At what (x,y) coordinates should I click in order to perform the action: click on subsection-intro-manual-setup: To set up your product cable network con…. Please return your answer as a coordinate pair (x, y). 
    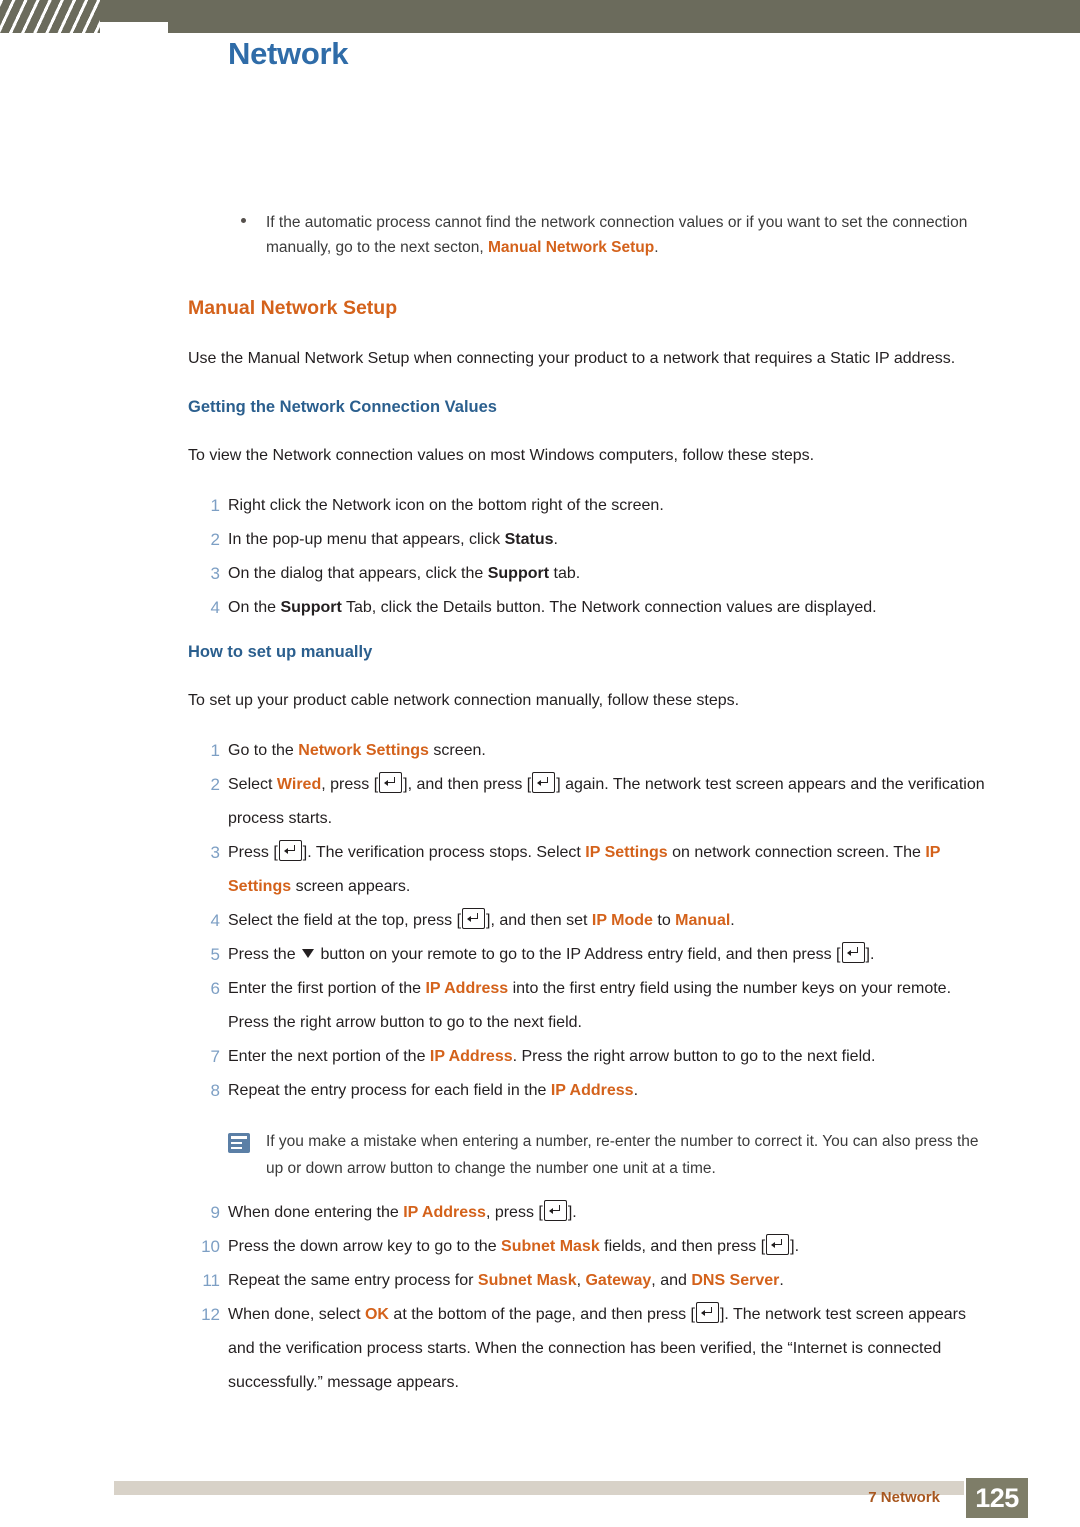
    Looking at the image, I should click on (464, 700).